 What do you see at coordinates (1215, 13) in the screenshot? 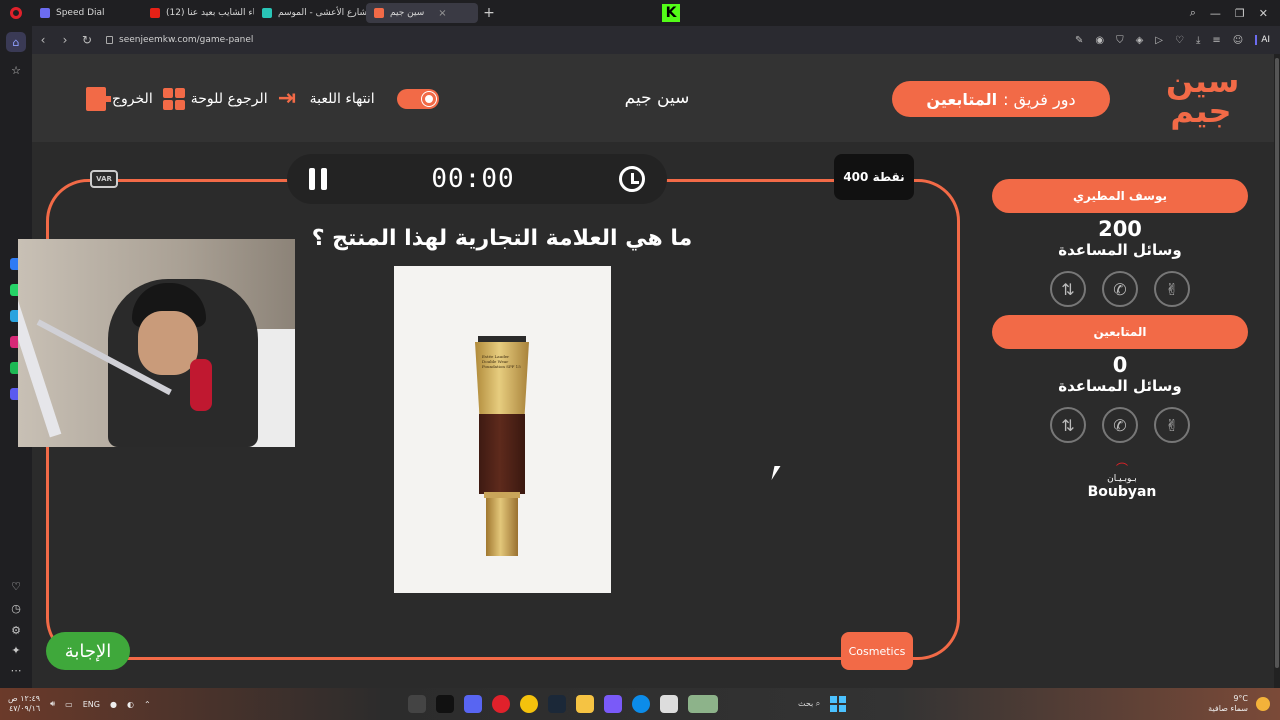
I see `minimize-icon: —` at bounding box center [1215, 13].